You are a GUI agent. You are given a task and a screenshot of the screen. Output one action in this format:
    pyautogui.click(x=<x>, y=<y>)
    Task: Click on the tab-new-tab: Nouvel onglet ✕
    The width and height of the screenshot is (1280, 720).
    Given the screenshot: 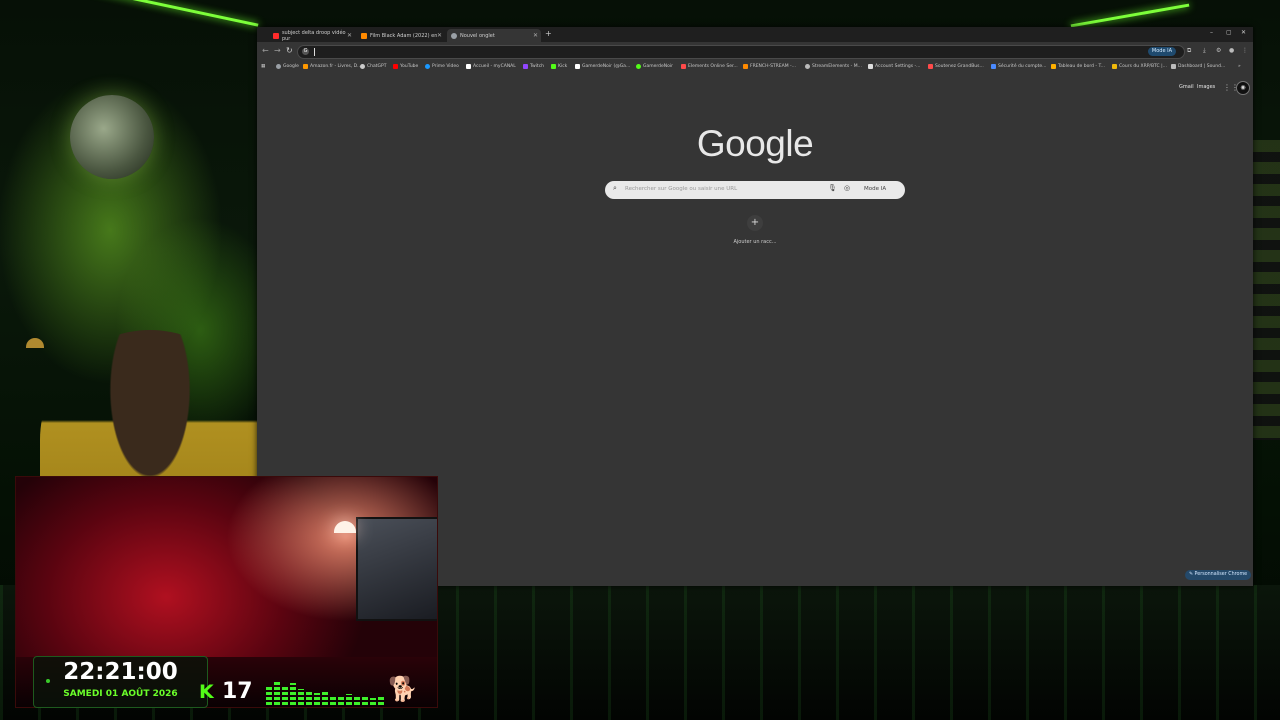 What is the action you would take?
    pyautogui.click(x=494, y=35)
    